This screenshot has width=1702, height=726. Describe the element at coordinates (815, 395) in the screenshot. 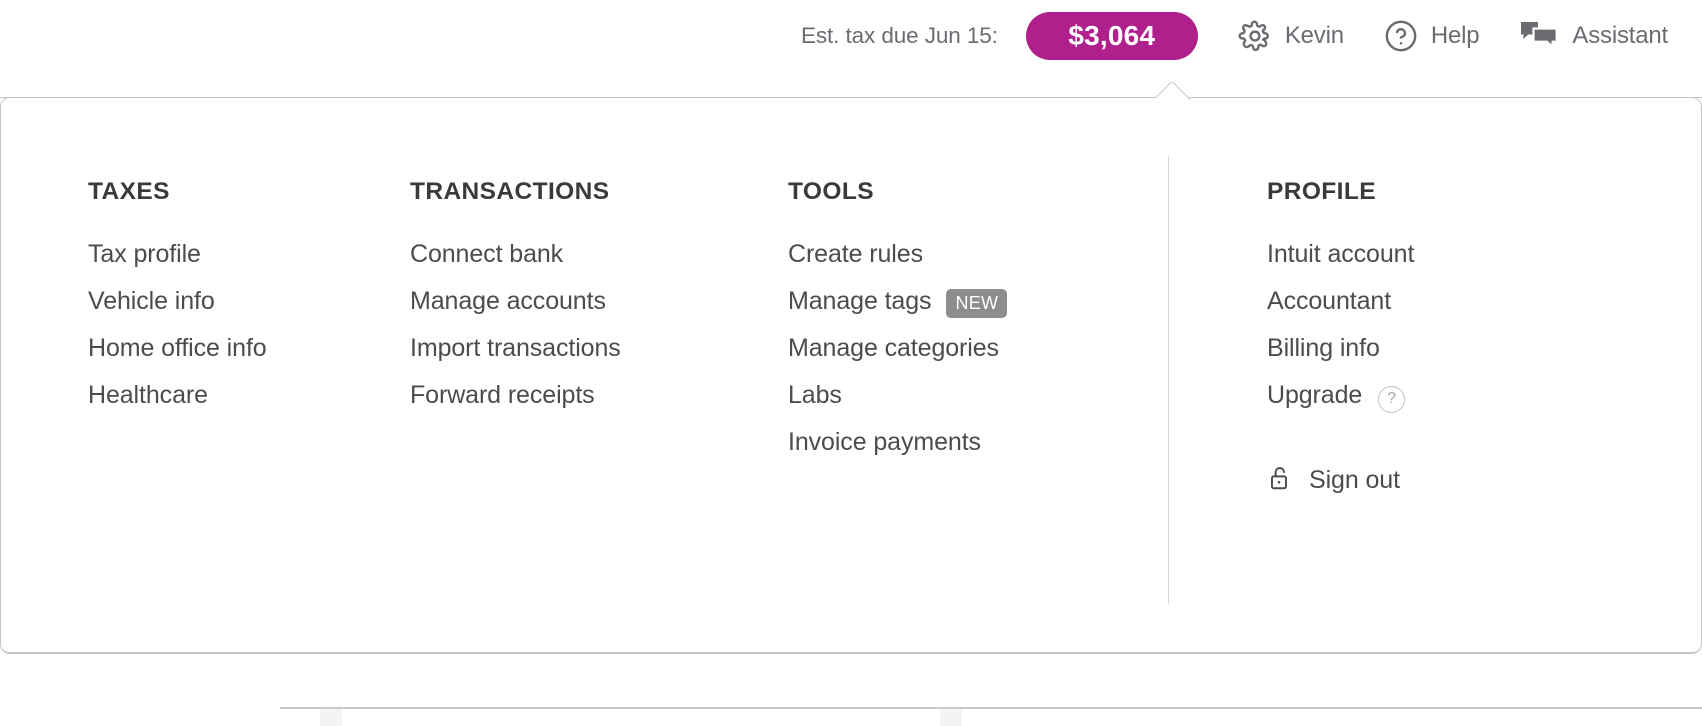

I see `menu-item-label: Labs` at that location.